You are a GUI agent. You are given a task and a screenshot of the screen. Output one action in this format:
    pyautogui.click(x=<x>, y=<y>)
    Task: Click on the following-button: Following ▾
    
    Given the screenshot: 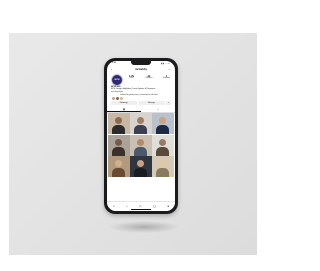 What is the action you would take?
    pyautogui.click(x=124, y=103)
    